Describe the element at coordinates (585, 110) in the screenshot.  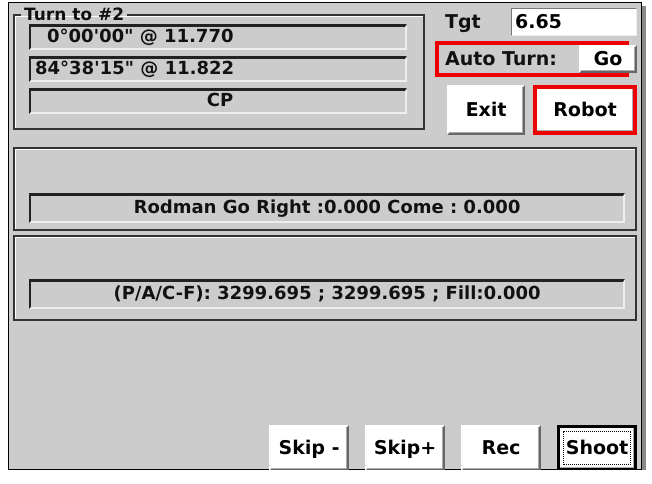
I see `action-button: Robot` at that location.